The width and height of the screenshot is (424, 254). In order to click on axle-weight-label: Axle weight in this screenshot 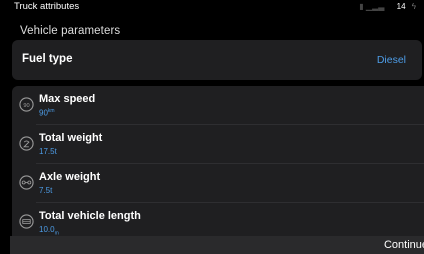, I will do `click(70, 177)`.